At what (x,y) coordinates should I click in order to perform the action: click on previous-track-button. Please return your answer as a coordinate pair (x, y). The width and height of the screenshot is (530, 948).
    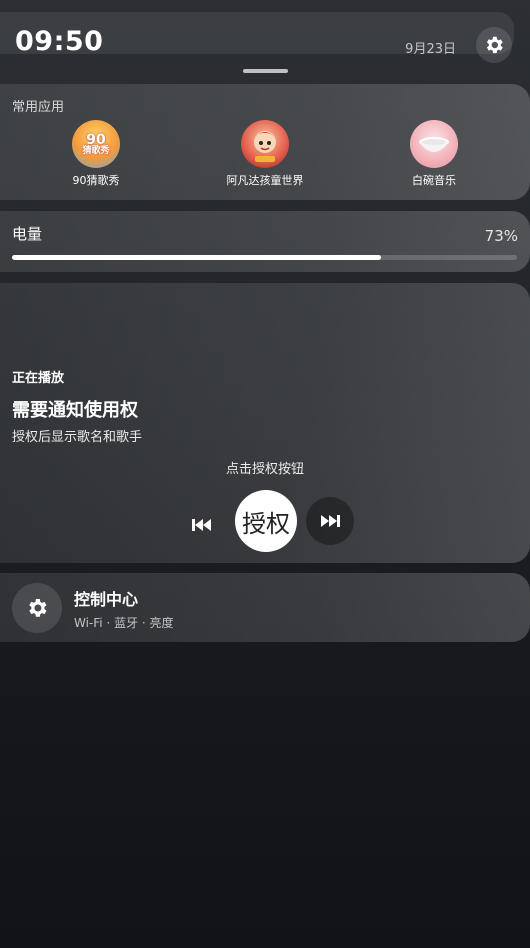
    Looking at the image, I should click on (202, 525).